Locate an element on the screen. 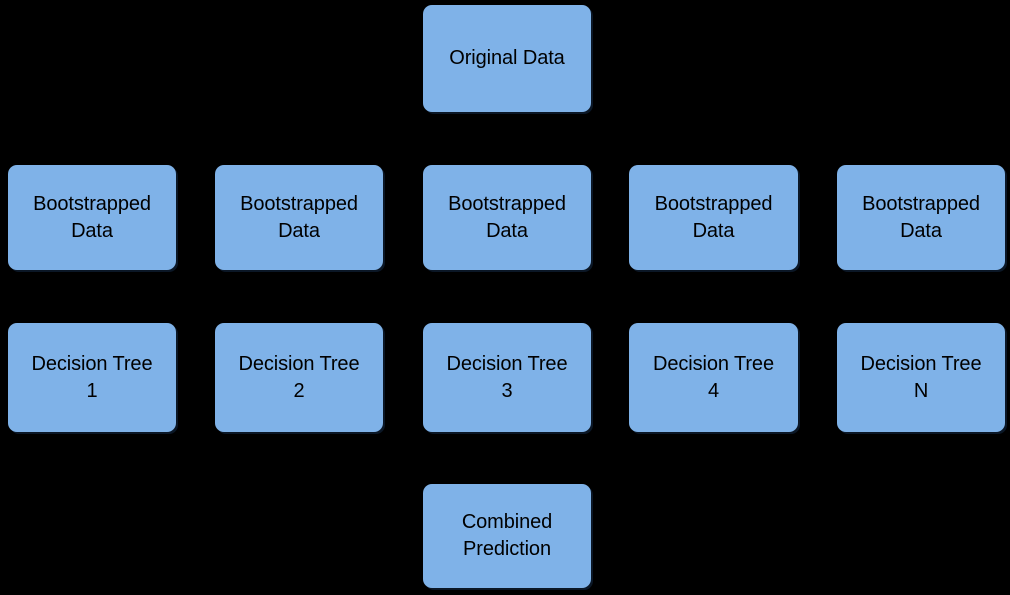 This screenshot has width=1010, height=595. node-bootstrapped-data-5: Bootstrapped Data is located at coordinates (921, 217).